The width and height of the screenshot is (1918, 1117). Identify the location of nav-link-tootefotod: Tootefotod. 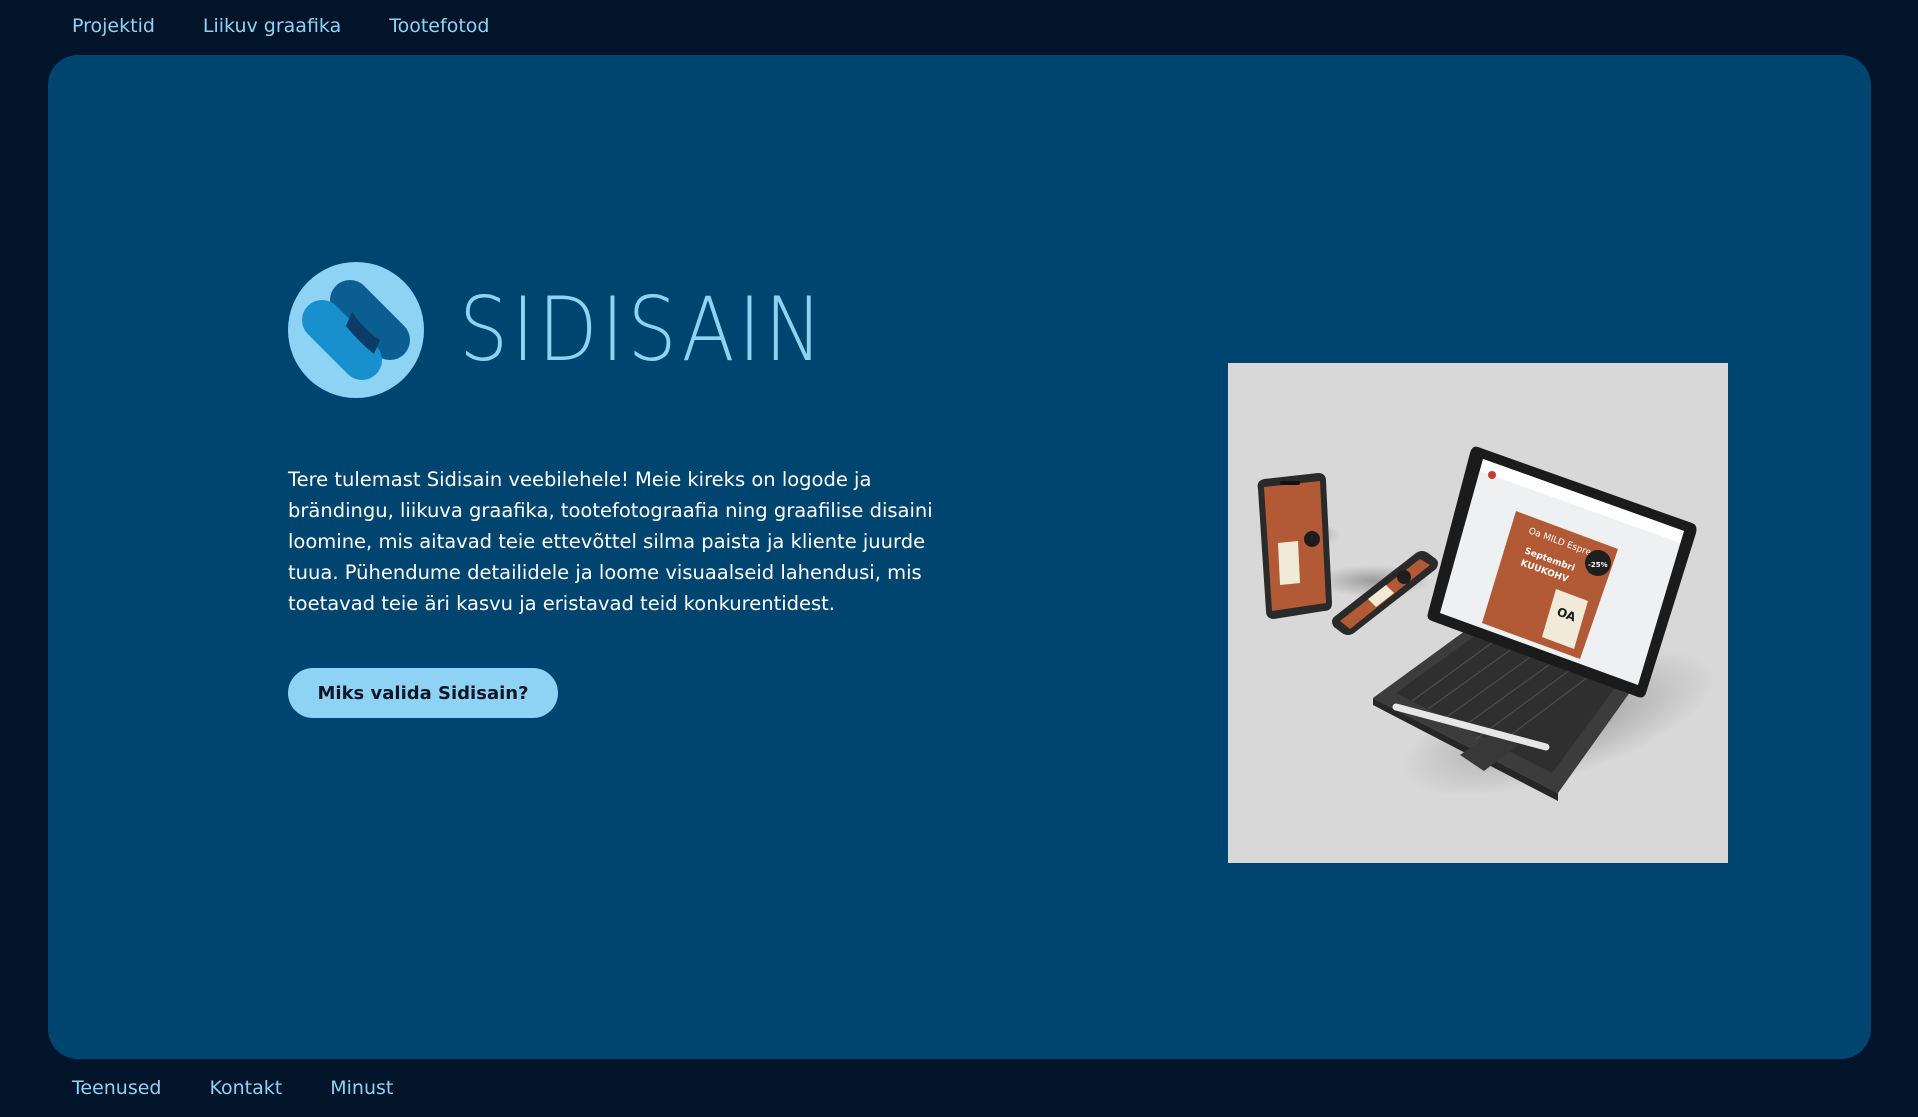
(439, 26).